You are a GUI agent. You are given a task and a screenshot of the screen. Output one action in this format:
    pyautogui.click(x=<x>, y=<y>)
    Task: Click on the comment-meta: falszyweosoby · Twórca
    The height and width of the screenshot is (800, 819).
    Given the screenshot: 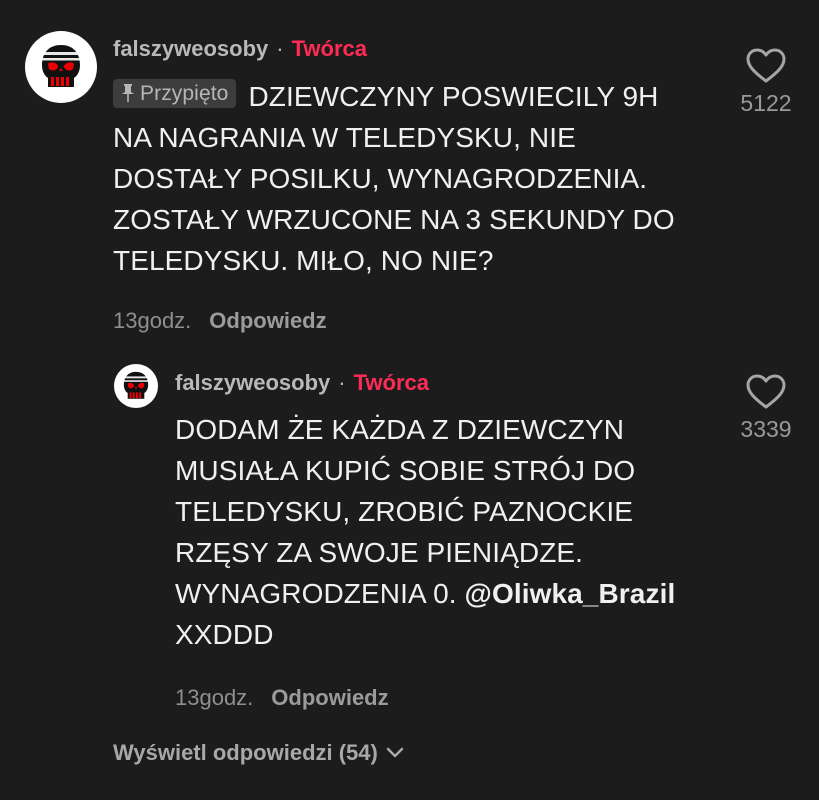 What is the action you would take?
    pyautogui.click(x=240, y=49)
    